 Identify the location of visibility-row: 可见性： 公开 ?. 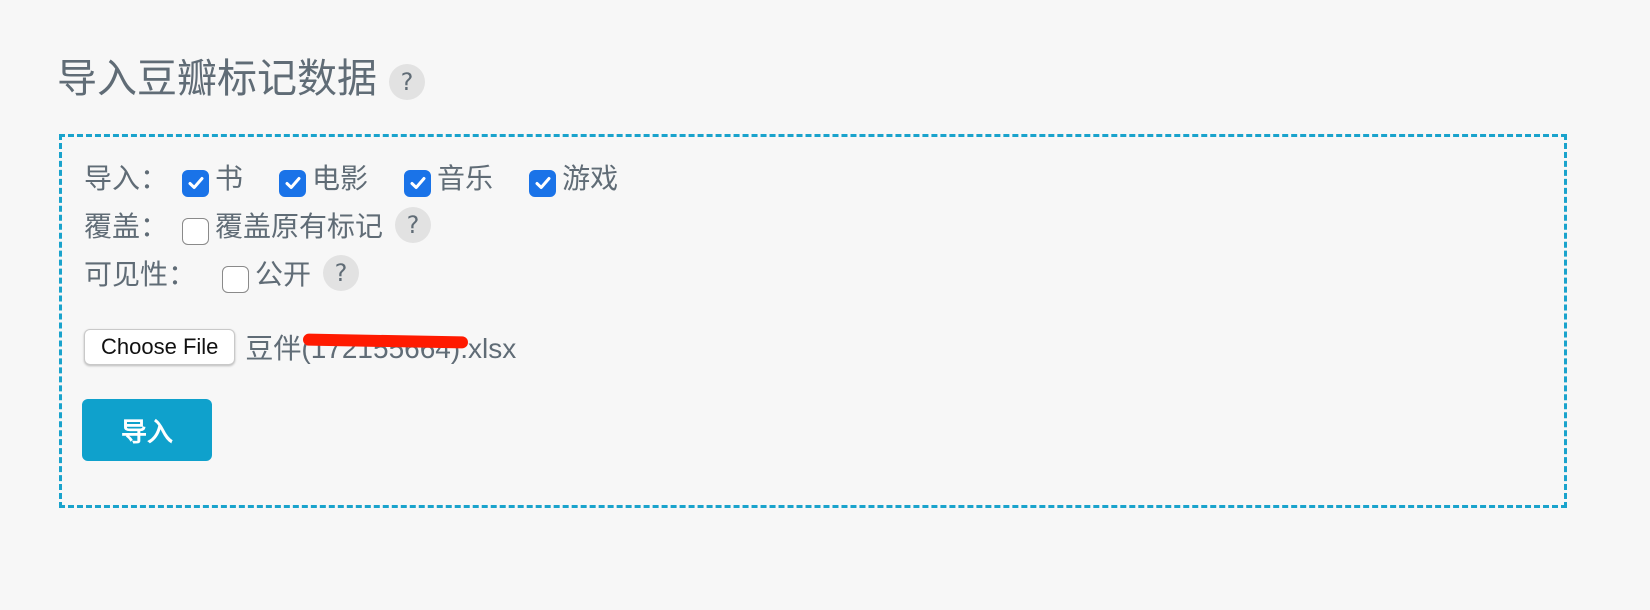
(222, 274).